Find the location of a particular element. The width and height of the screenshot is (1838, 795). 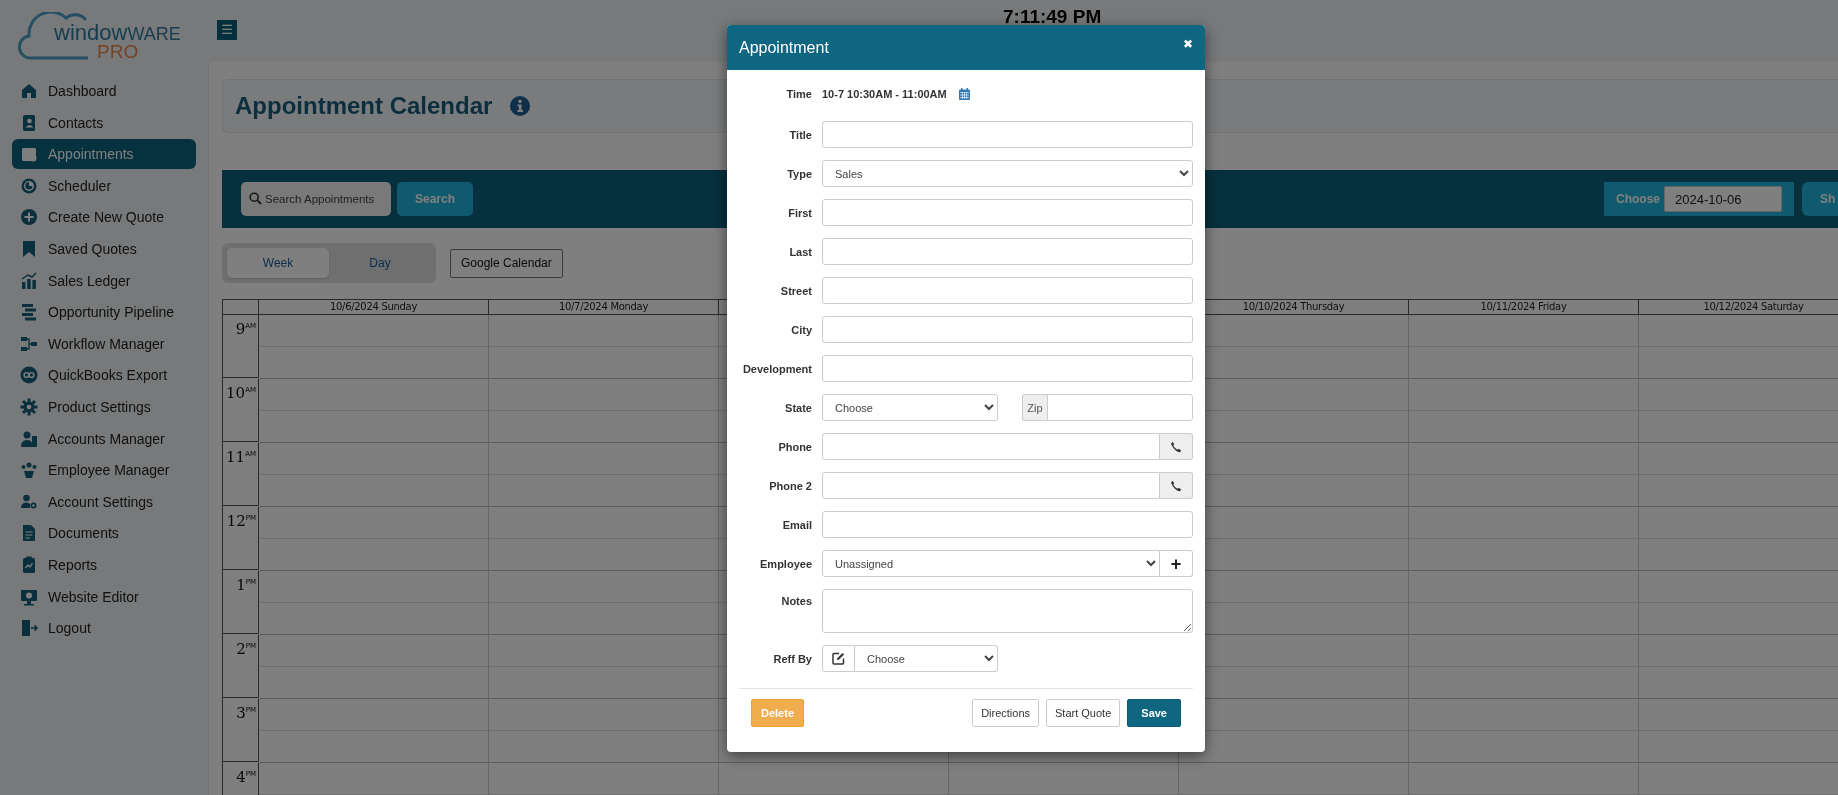

user-gear-icon is located at coordinates (29, 501).